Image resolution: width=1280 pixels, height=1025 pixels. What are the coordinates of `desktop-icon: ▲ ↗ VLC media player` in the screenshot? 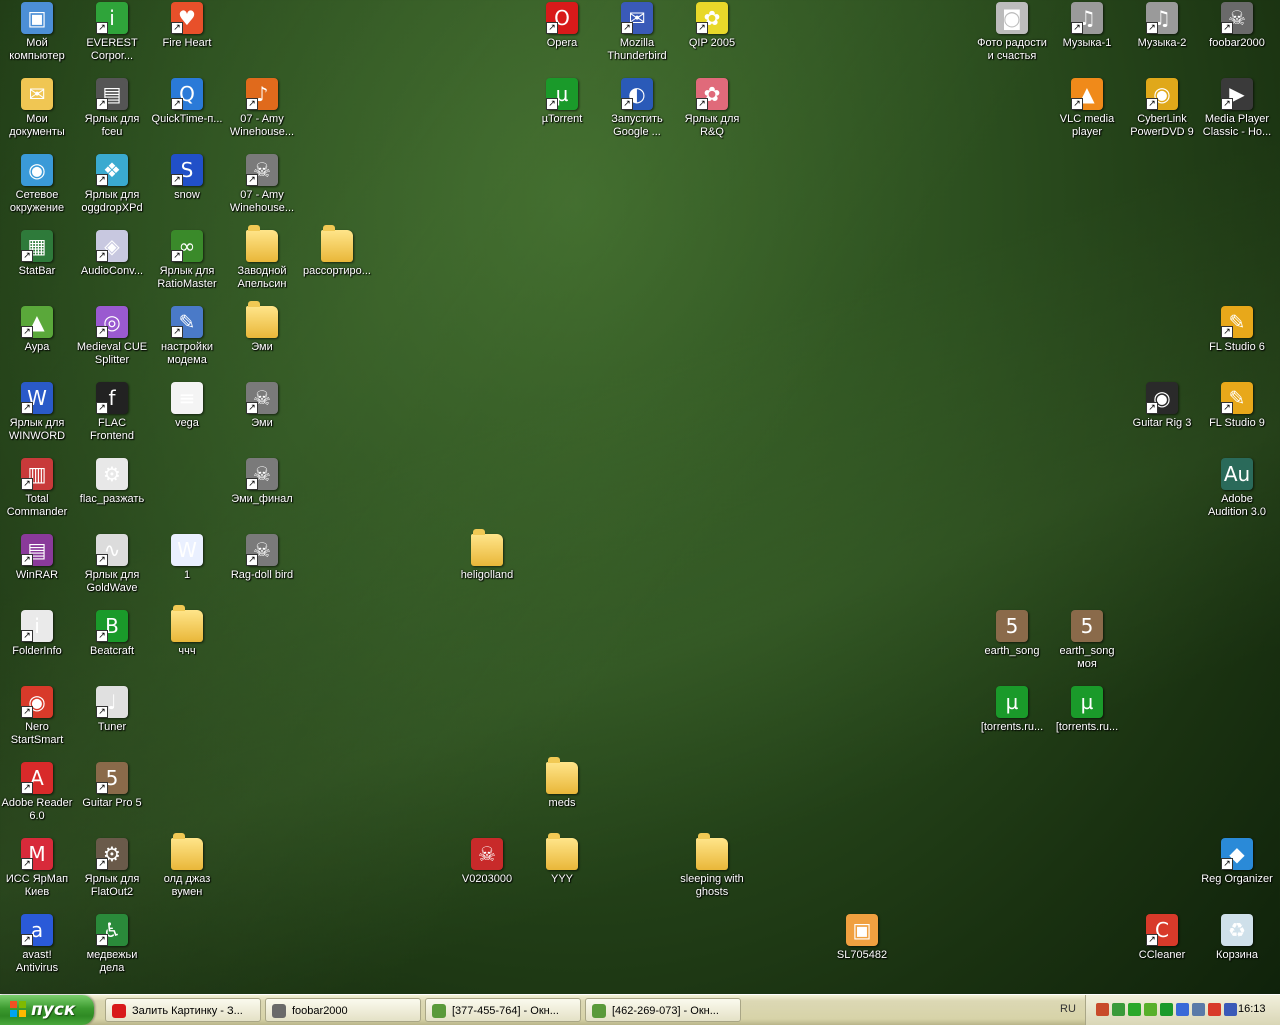 It's located at (1087, 114).